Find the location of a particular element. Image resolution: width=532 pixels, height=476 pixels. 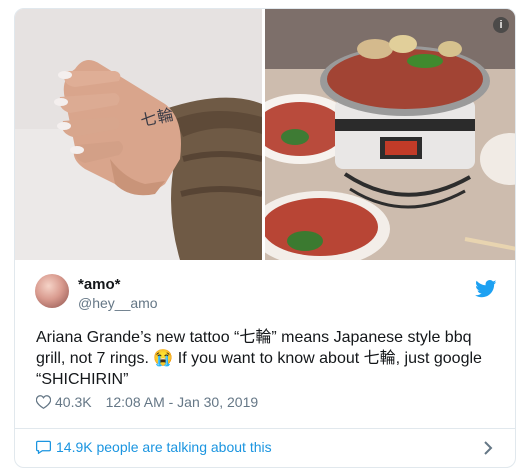

conversation-link: 14.9K people are talking about this is located at coordinates (154, 447).